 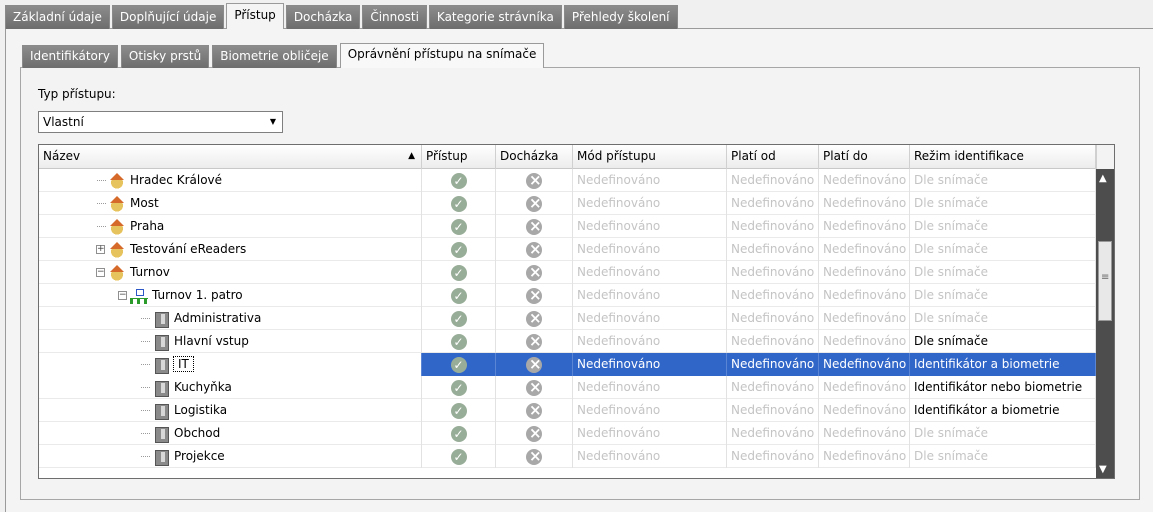 What do you see at coordinates (459, 157) in the screenshot?
I see `column-access-header: Přístup` at bounding box center [459, 157].